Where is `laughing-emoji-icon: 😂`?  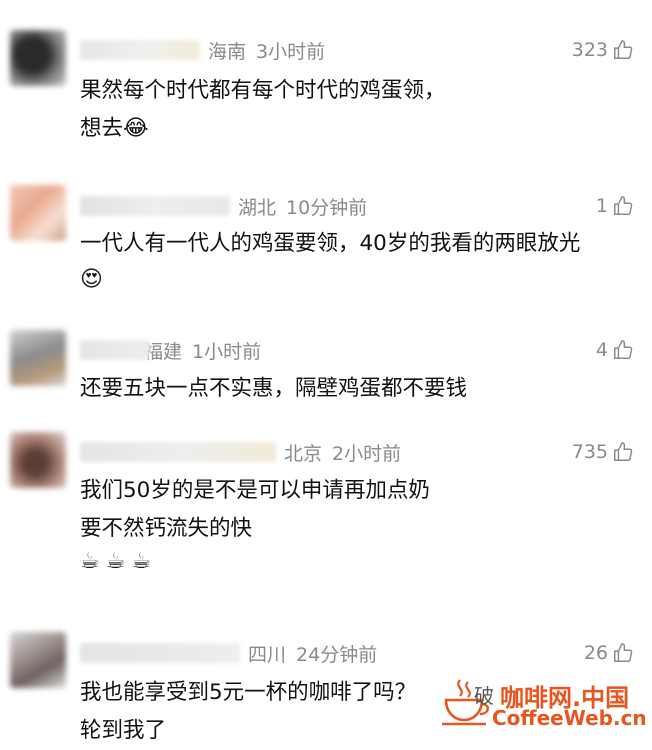
laughing-emoji-icon: 😂 is located at coordinates (136, 128).